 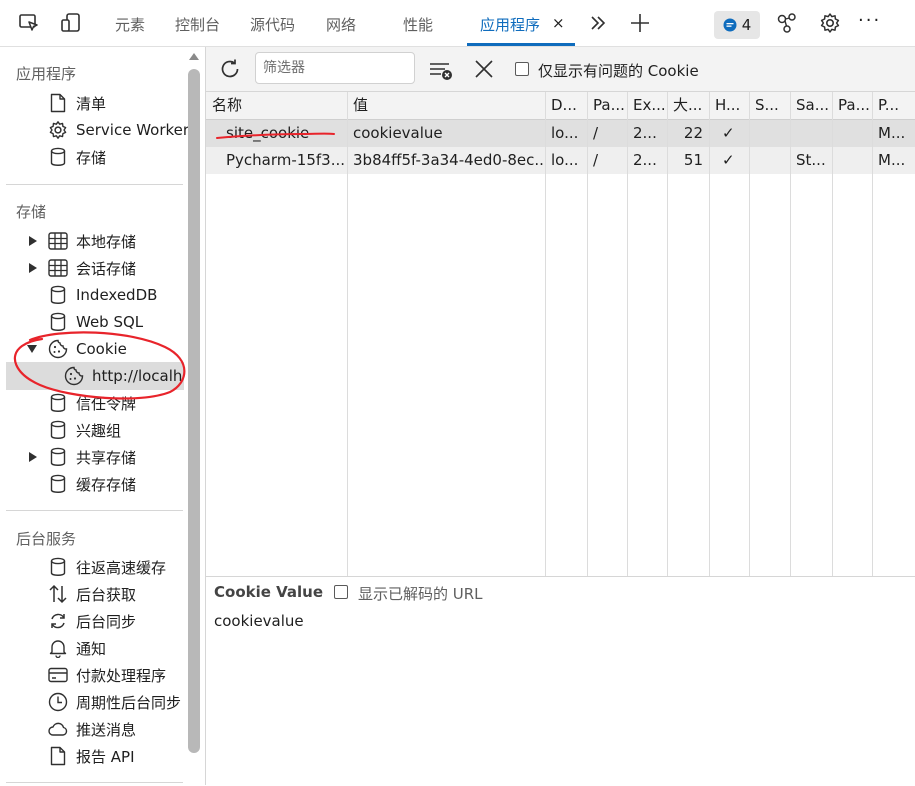 I want to click on sidebar-item-push-messaging: 推送消息, so click(x=92, y=729).